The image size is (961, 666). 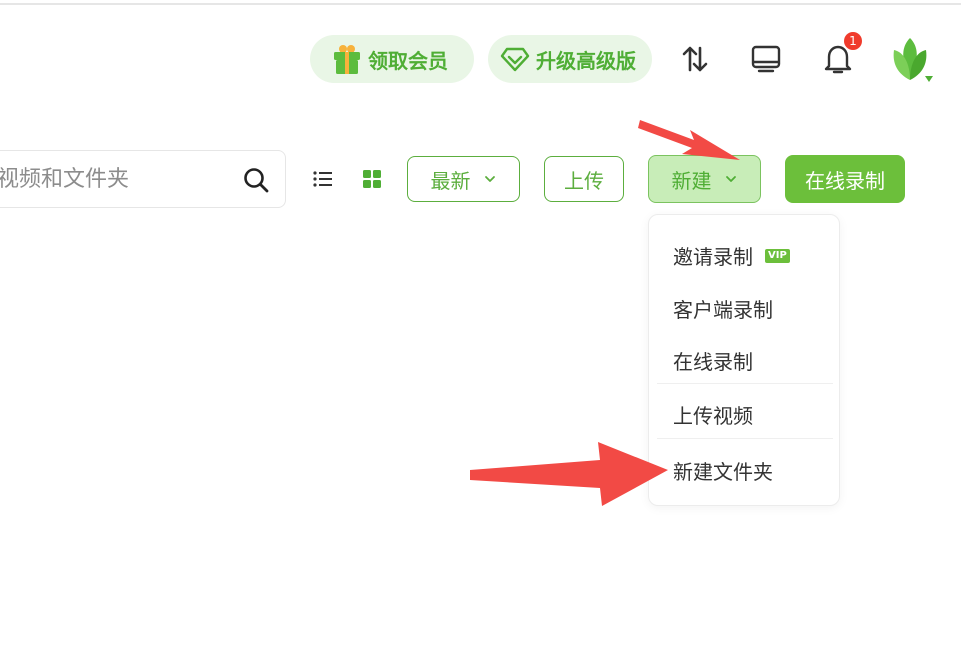 What do you see at coordinates (584, 179) in the screenshot?
I see `upload-button: 上传` at bounding box center [584, 179].